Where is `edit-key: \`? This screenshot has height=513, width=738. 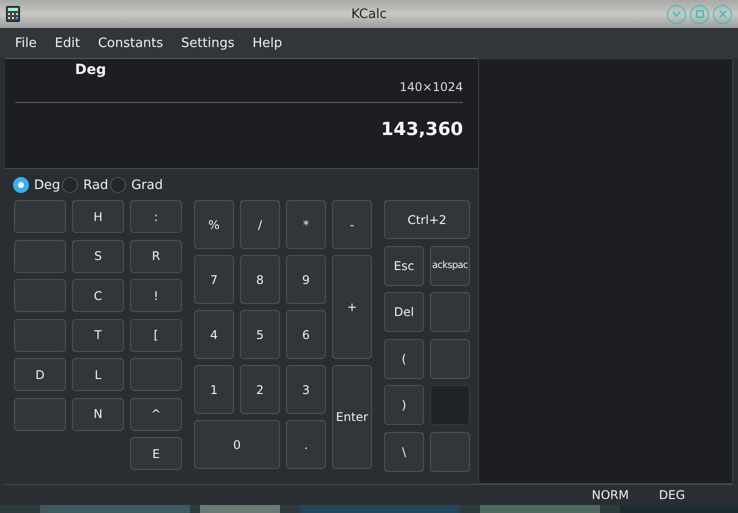
edit-key: \ is located at coordinates (404, 452).